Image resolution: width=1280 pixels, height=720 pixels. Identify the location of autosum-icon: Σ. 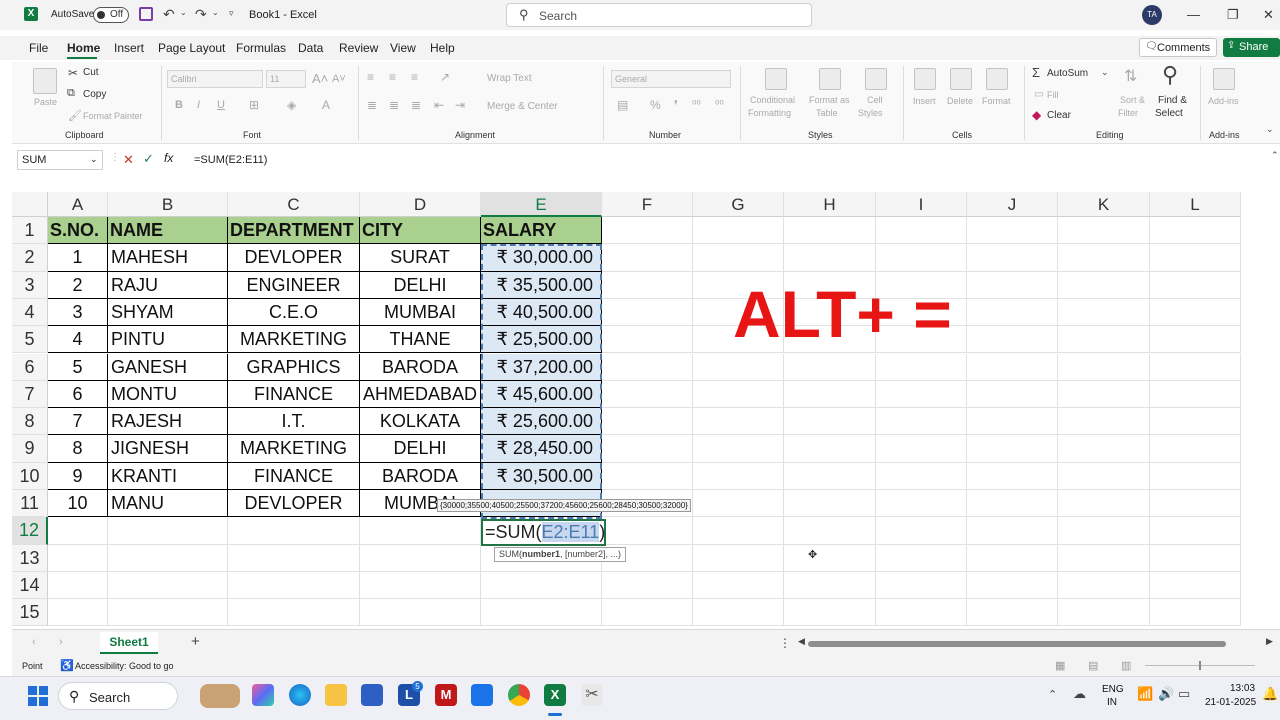
(1036, 72).